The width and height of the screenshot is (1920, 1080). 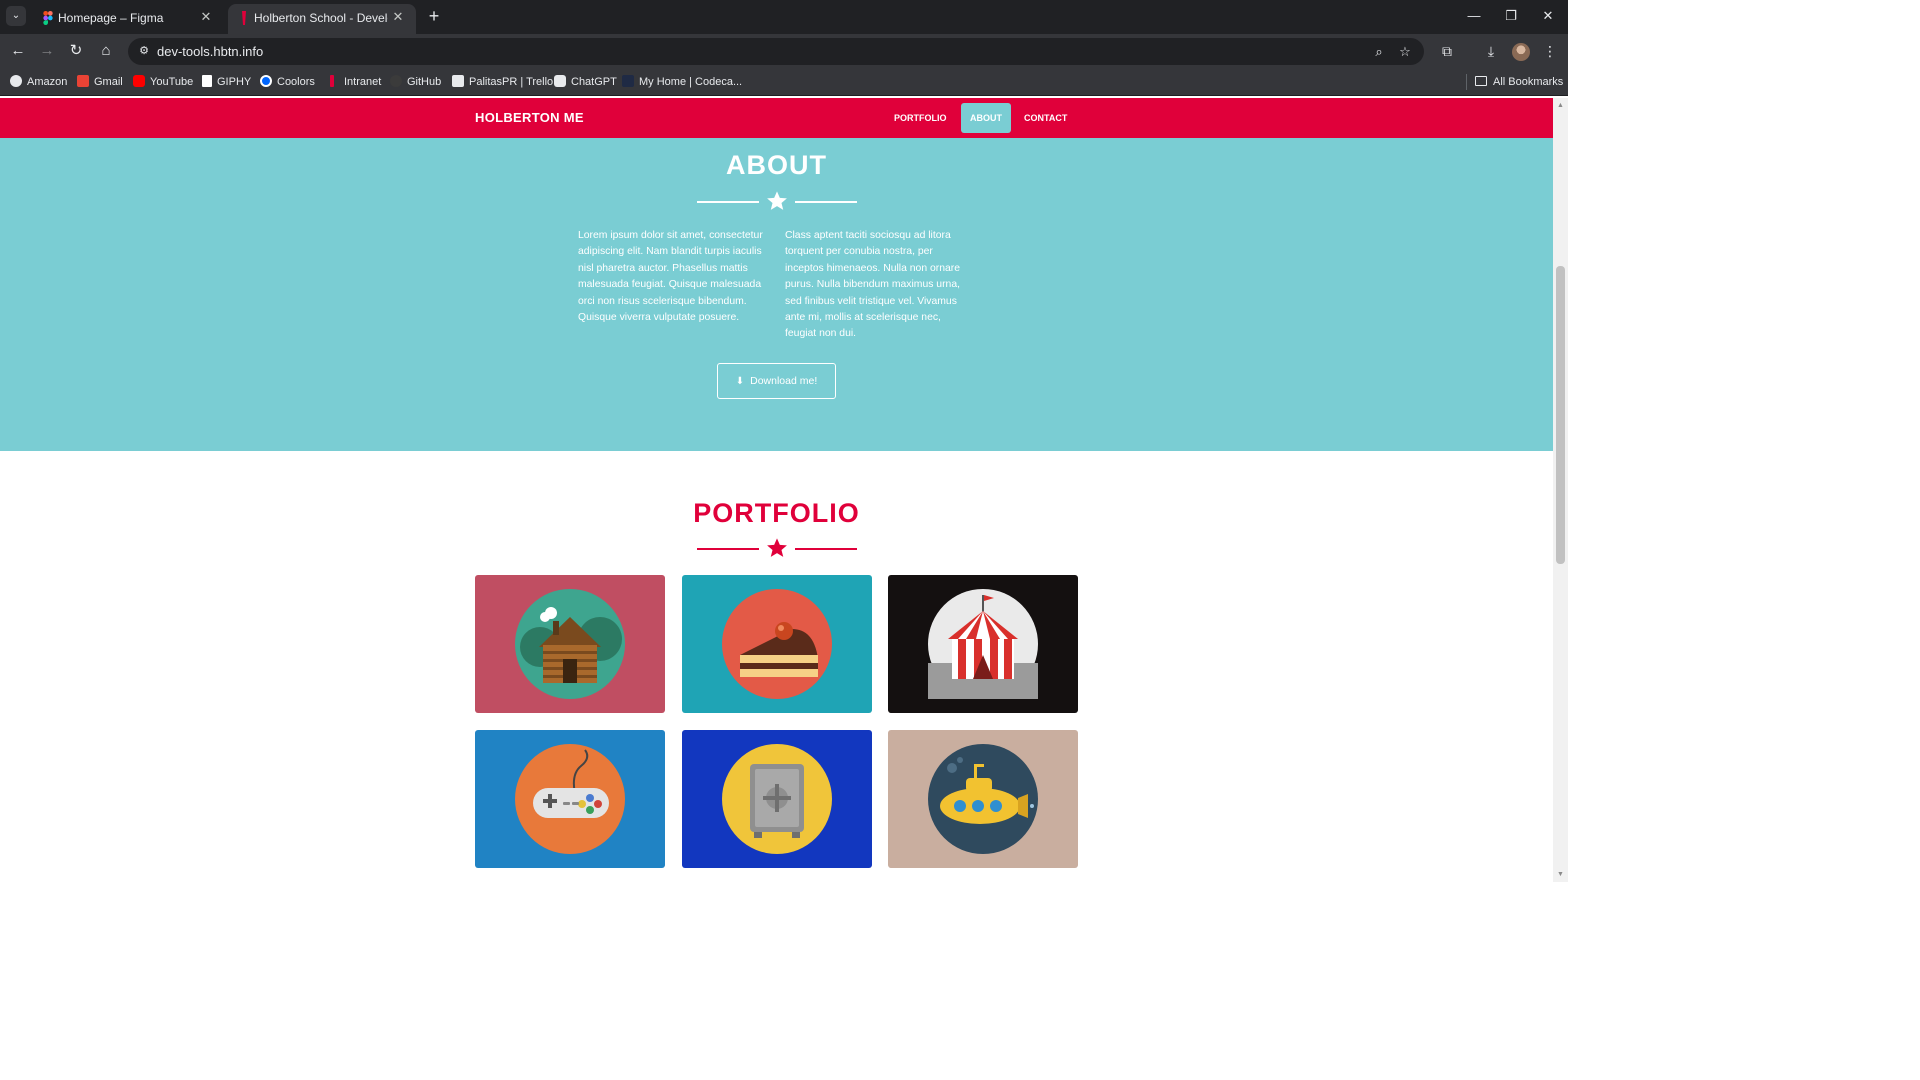 I want to click on bookmark-giphy: GIPHY, so click(x=226, y=82).